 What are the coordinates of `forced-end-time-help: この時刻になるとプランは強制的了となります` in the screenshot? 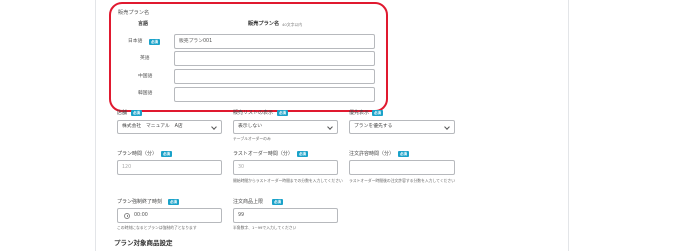 It's located at (157, 227).